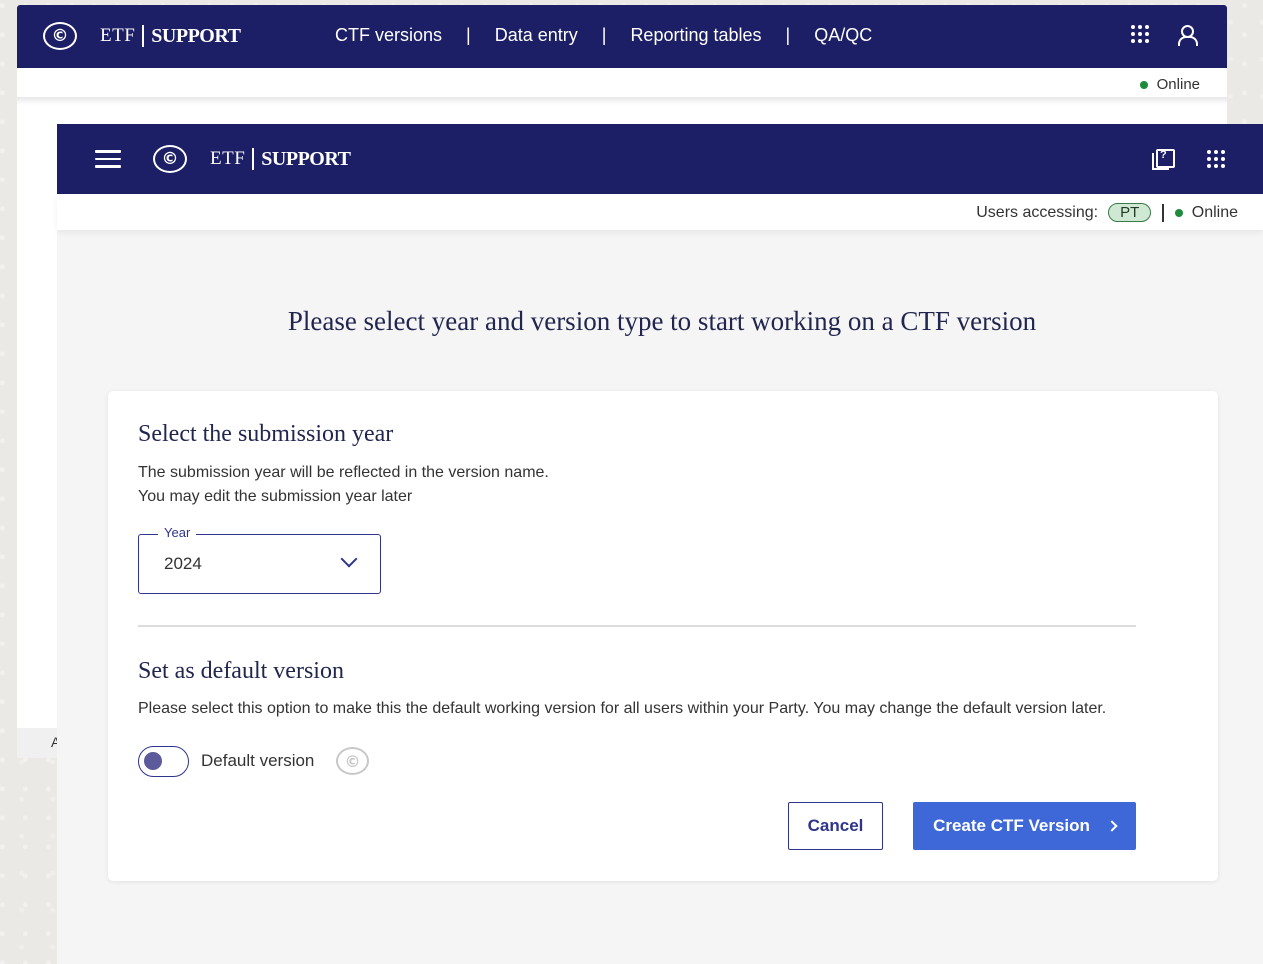 This screenshot has height=964, width=1263. Describe the element at coordinates (259, 559) in the screenshot. I see `year-select: Year 2024` at that location.